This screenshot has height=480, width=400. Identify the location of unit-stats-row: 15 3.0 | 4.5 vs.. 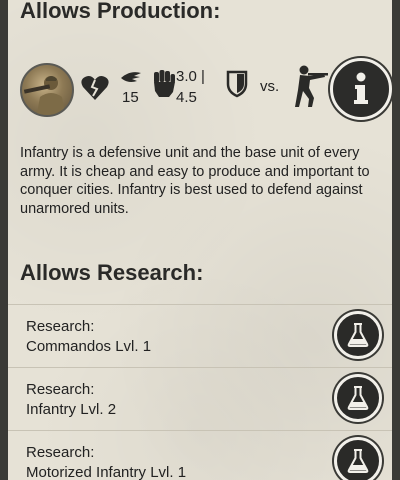
(200, 90).